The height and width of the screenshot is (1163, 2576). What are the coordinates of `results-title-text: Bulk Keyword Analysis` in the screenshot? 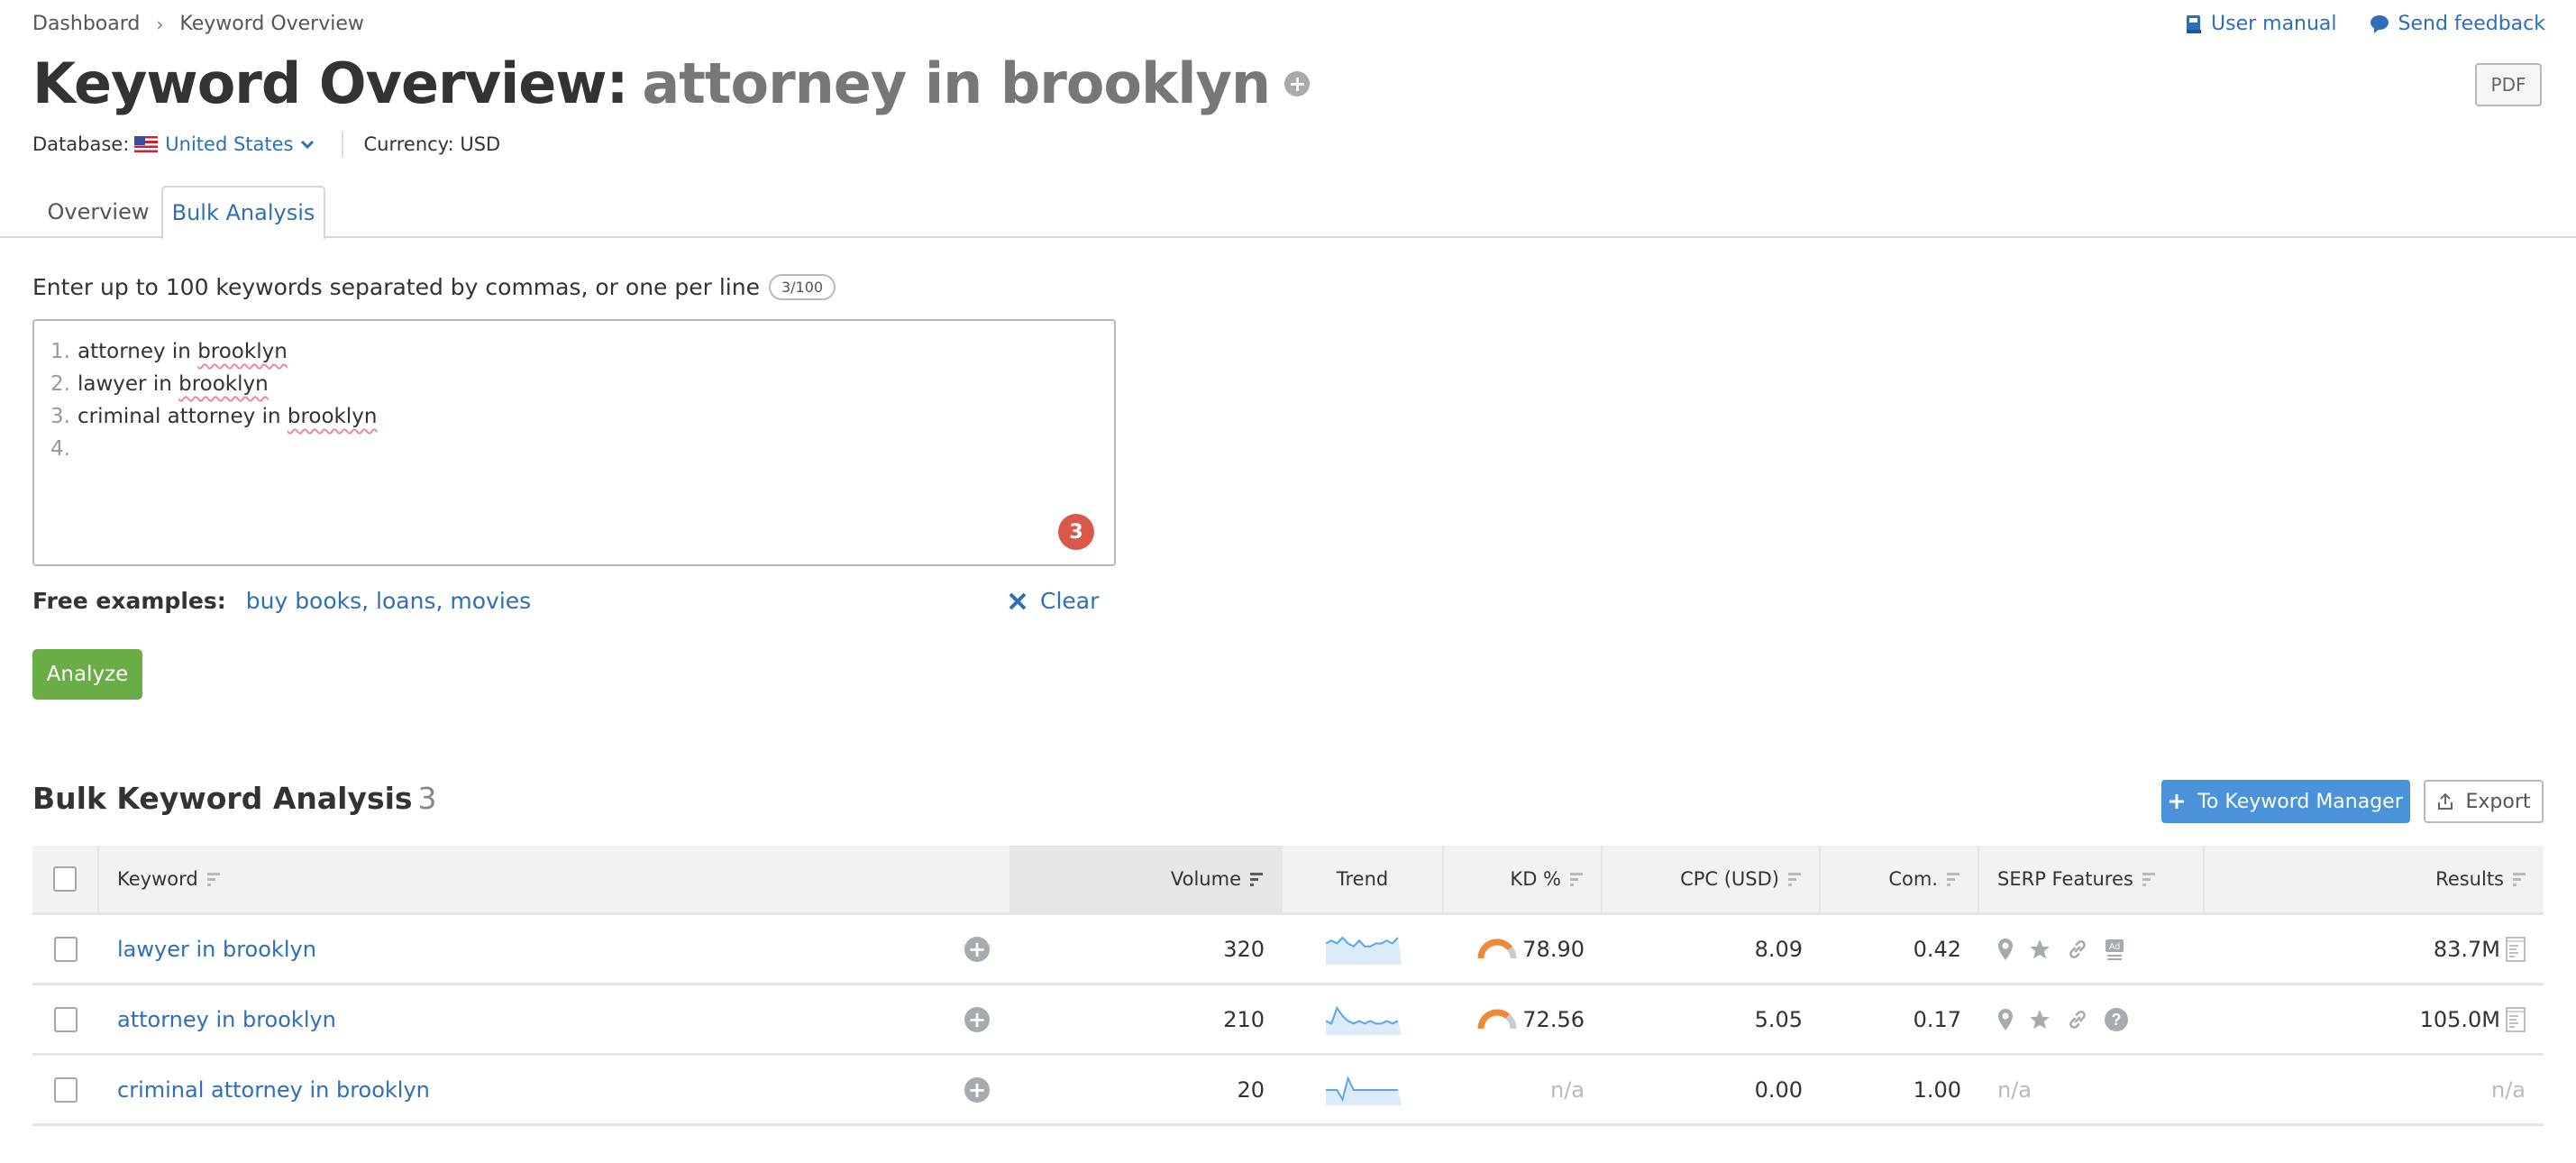 It's located at (222, 798).